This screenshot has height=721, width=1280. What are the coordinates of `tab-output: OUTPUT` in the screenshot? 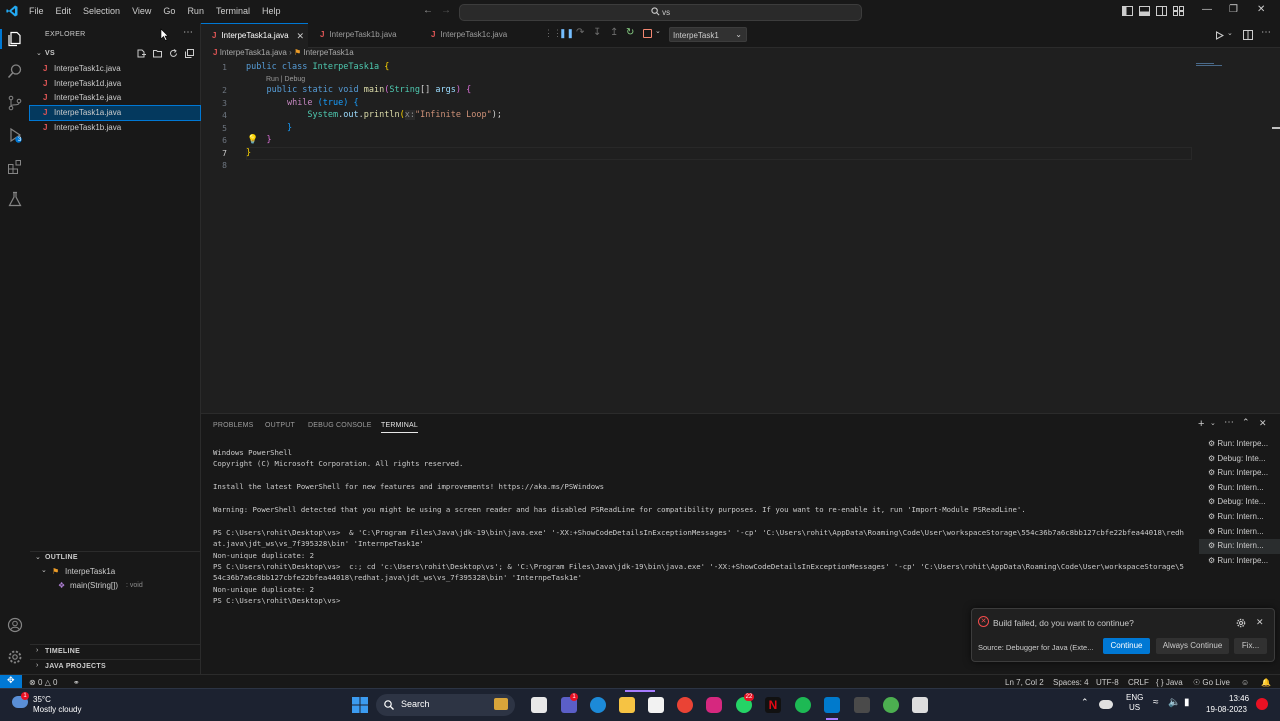 It's located at (280, 425).